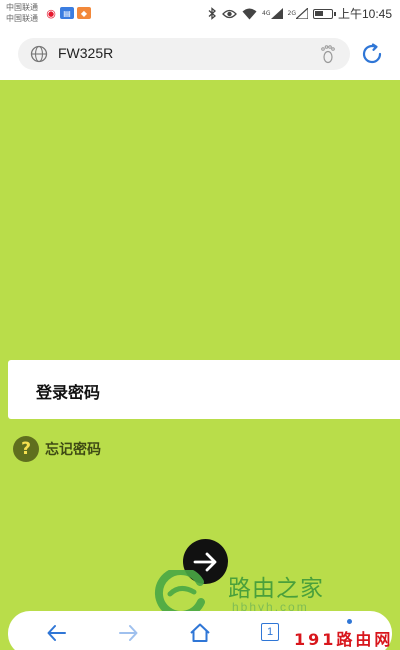 This screenshot has width=400, height=650. Describe the element at coordinates (200, 633) in the screenshot. I see `home-icon` at that location.